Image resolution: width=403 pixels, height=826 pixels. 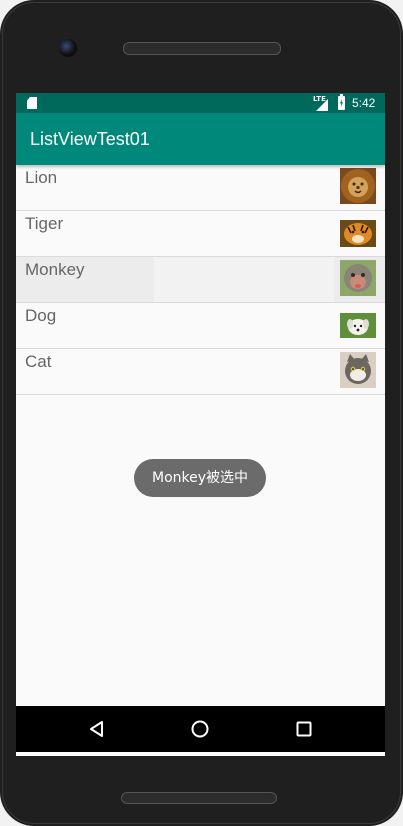 I want to click on cat-image, so click(x=358, y=370).